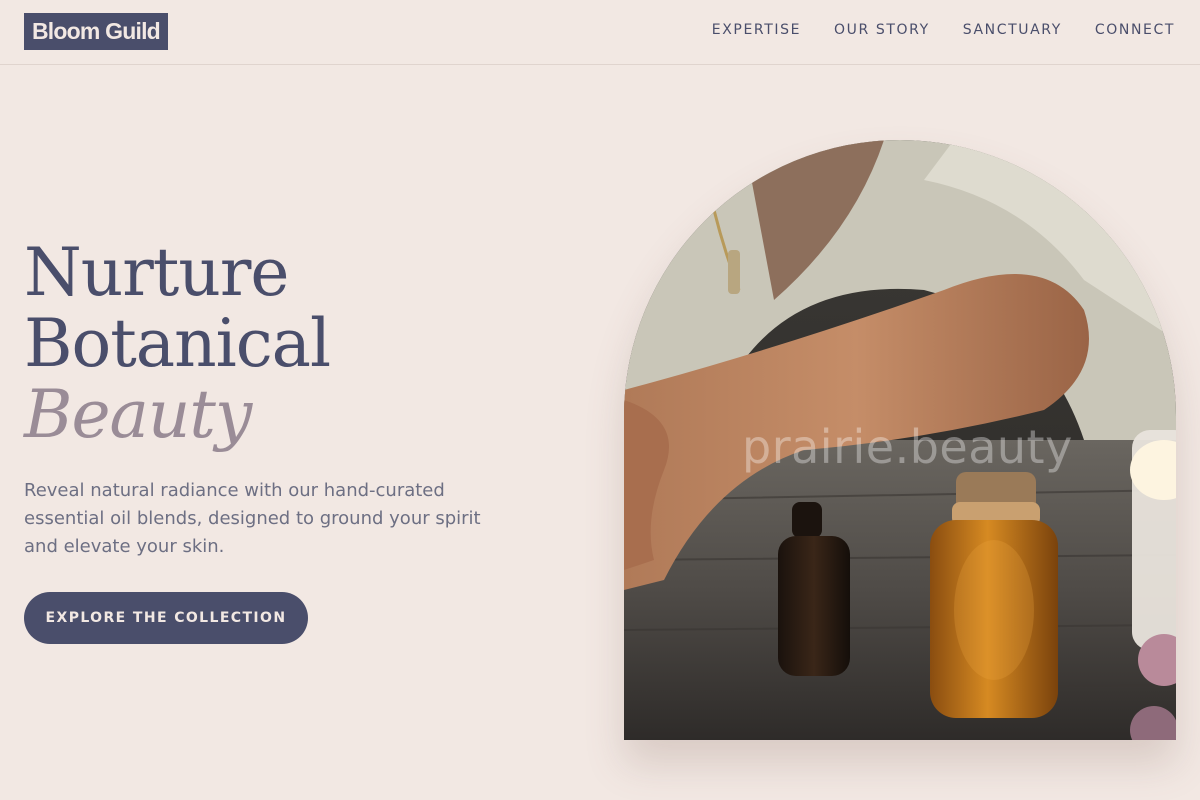 The image size is (1200, 800). What do you see at coordinates (756, 30) in the screenshot?
I see `nav-expertise: EXPERTISE` at bounding box center [756, 30].